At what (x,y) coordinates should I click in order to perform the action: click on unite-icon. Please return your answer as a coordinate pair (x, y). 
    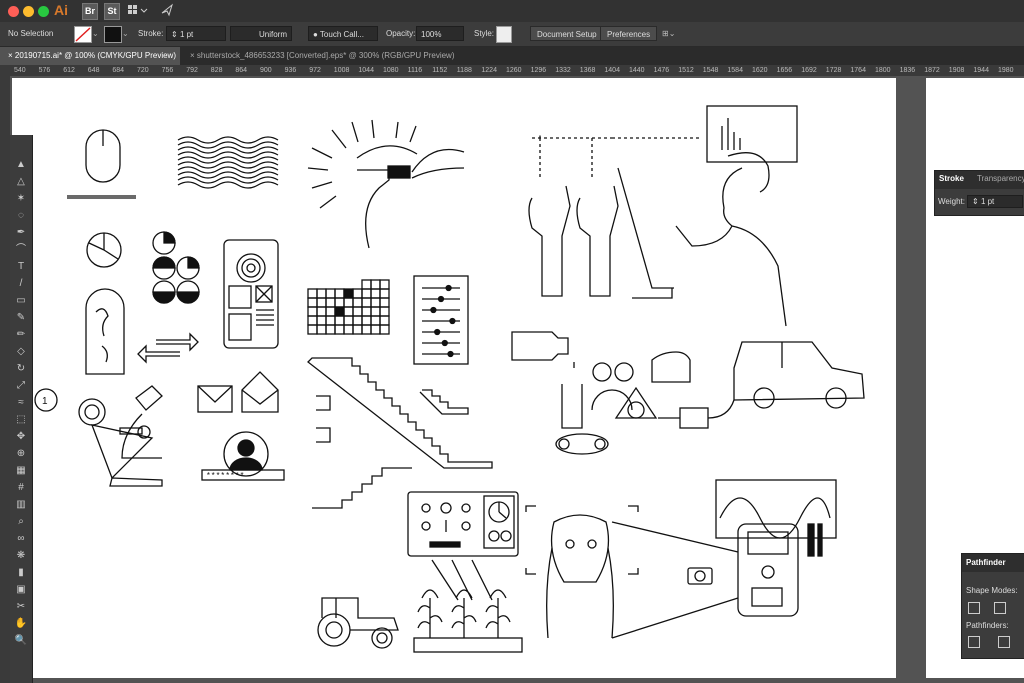
    Looking at the image, I should click on (974, 608).